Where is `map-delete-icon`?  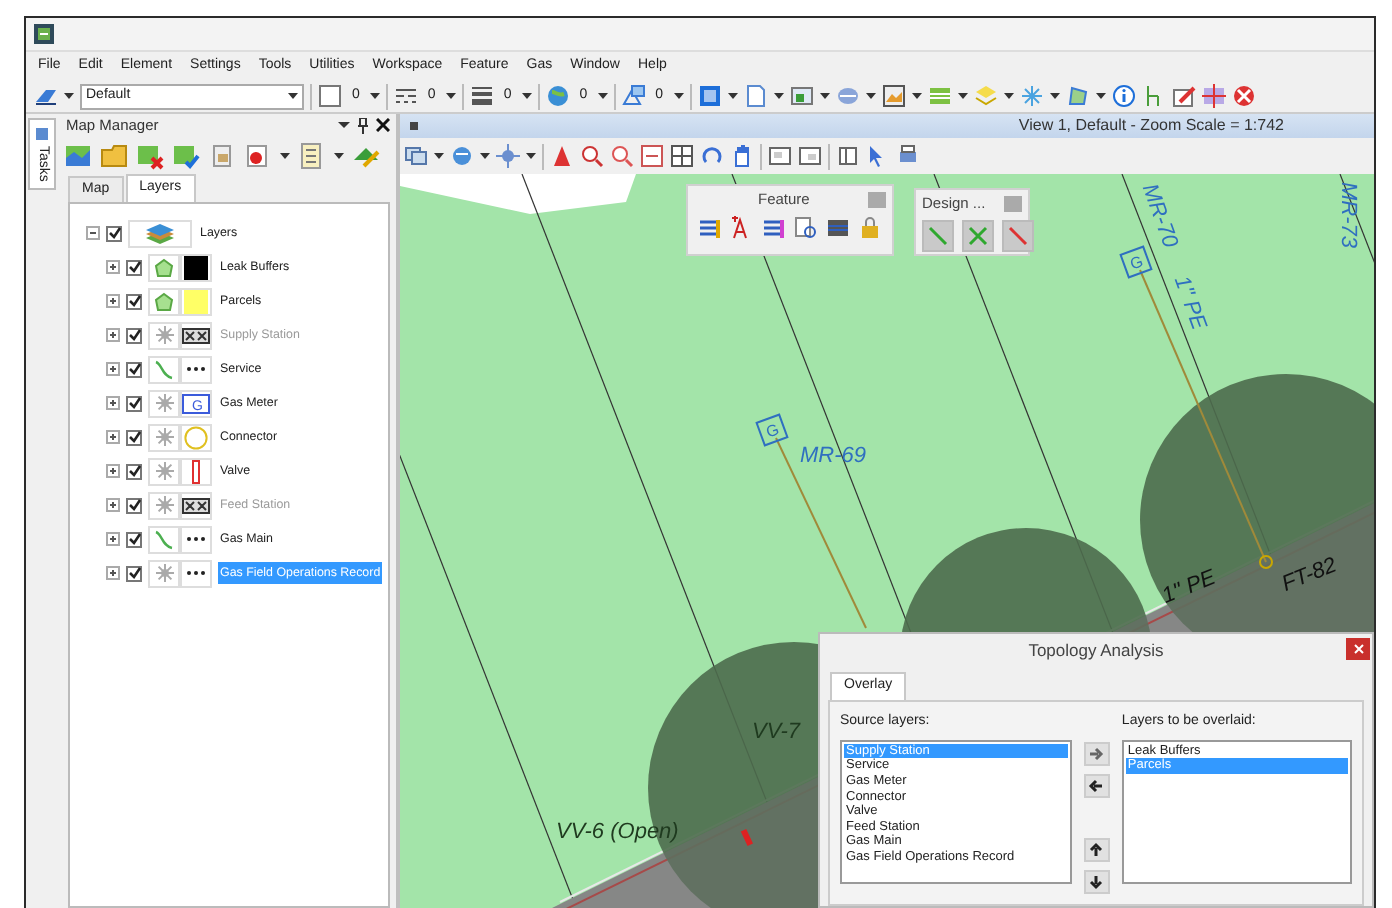
map-delete-icon is located at coordinates (150, 155).